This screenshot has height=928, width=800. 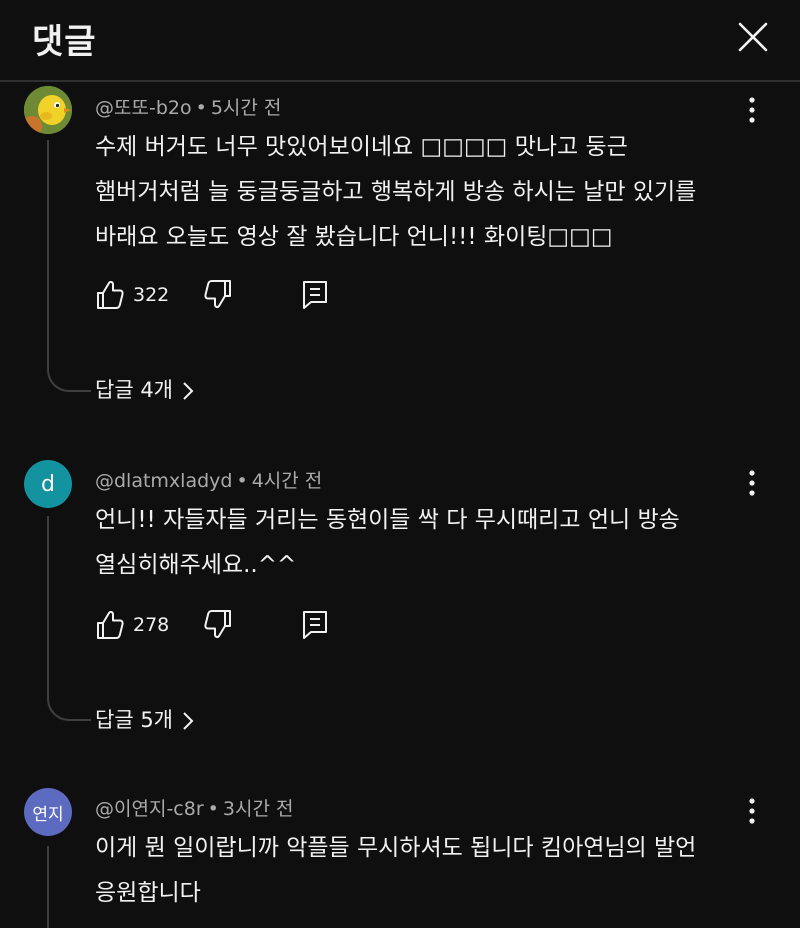 What do you see at coordinates (396, 870) in the screenshot?
I see `comment-text: 이게 뭔 일이랍니까 악플들 무시하셔도 됩니다 킴아연님의 발언 응원합니다` at bounding box center [396, 870].